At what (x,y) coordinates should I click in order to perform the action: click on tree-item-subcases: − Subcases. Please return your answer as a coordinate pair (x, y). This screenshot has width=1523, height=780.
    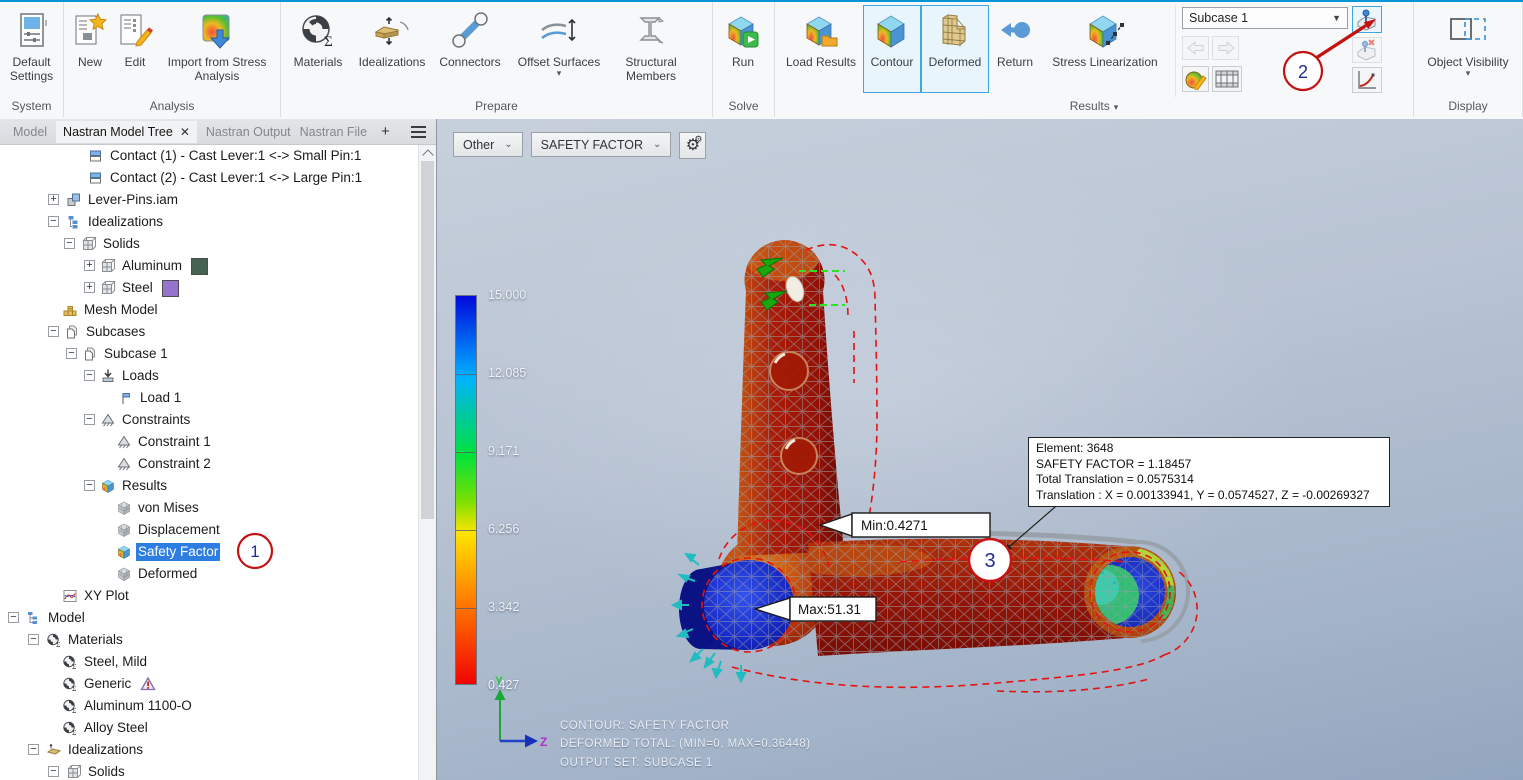
    Looking at the image, I should click on (209, 332).